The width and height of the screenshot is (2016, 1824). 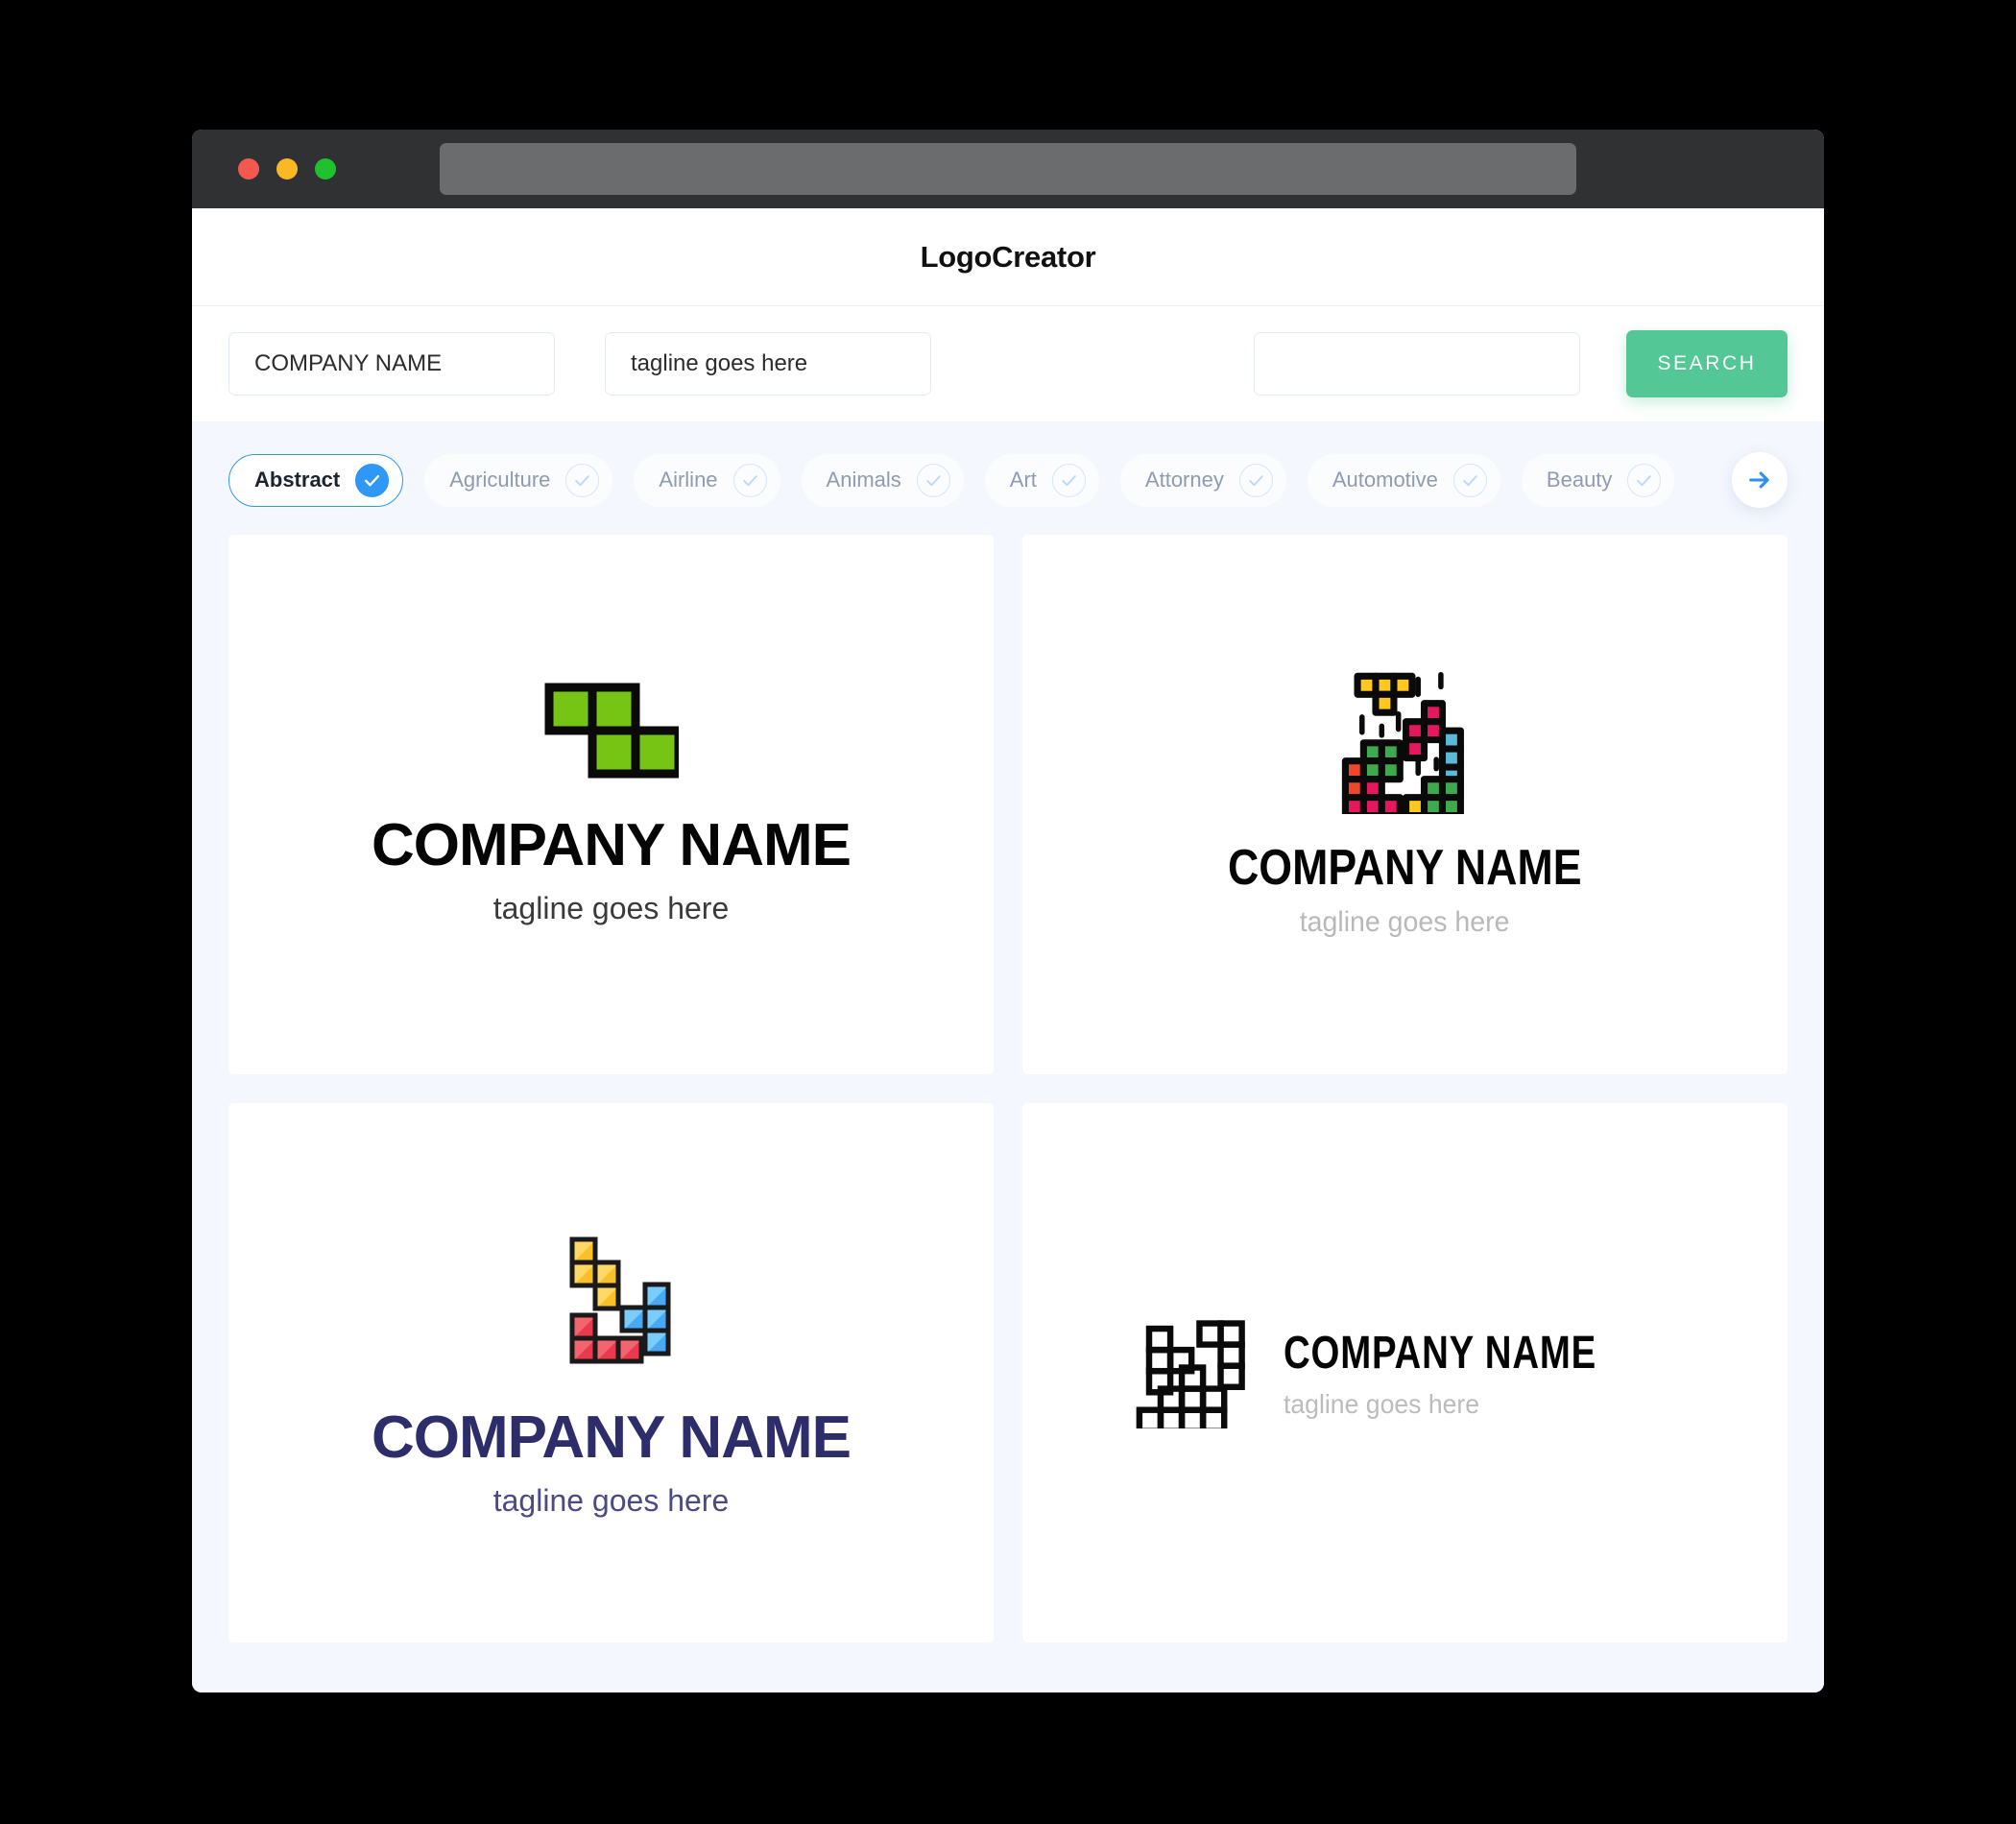 I want to click on category-chip-label: Art, so click(x=1023, y=480).